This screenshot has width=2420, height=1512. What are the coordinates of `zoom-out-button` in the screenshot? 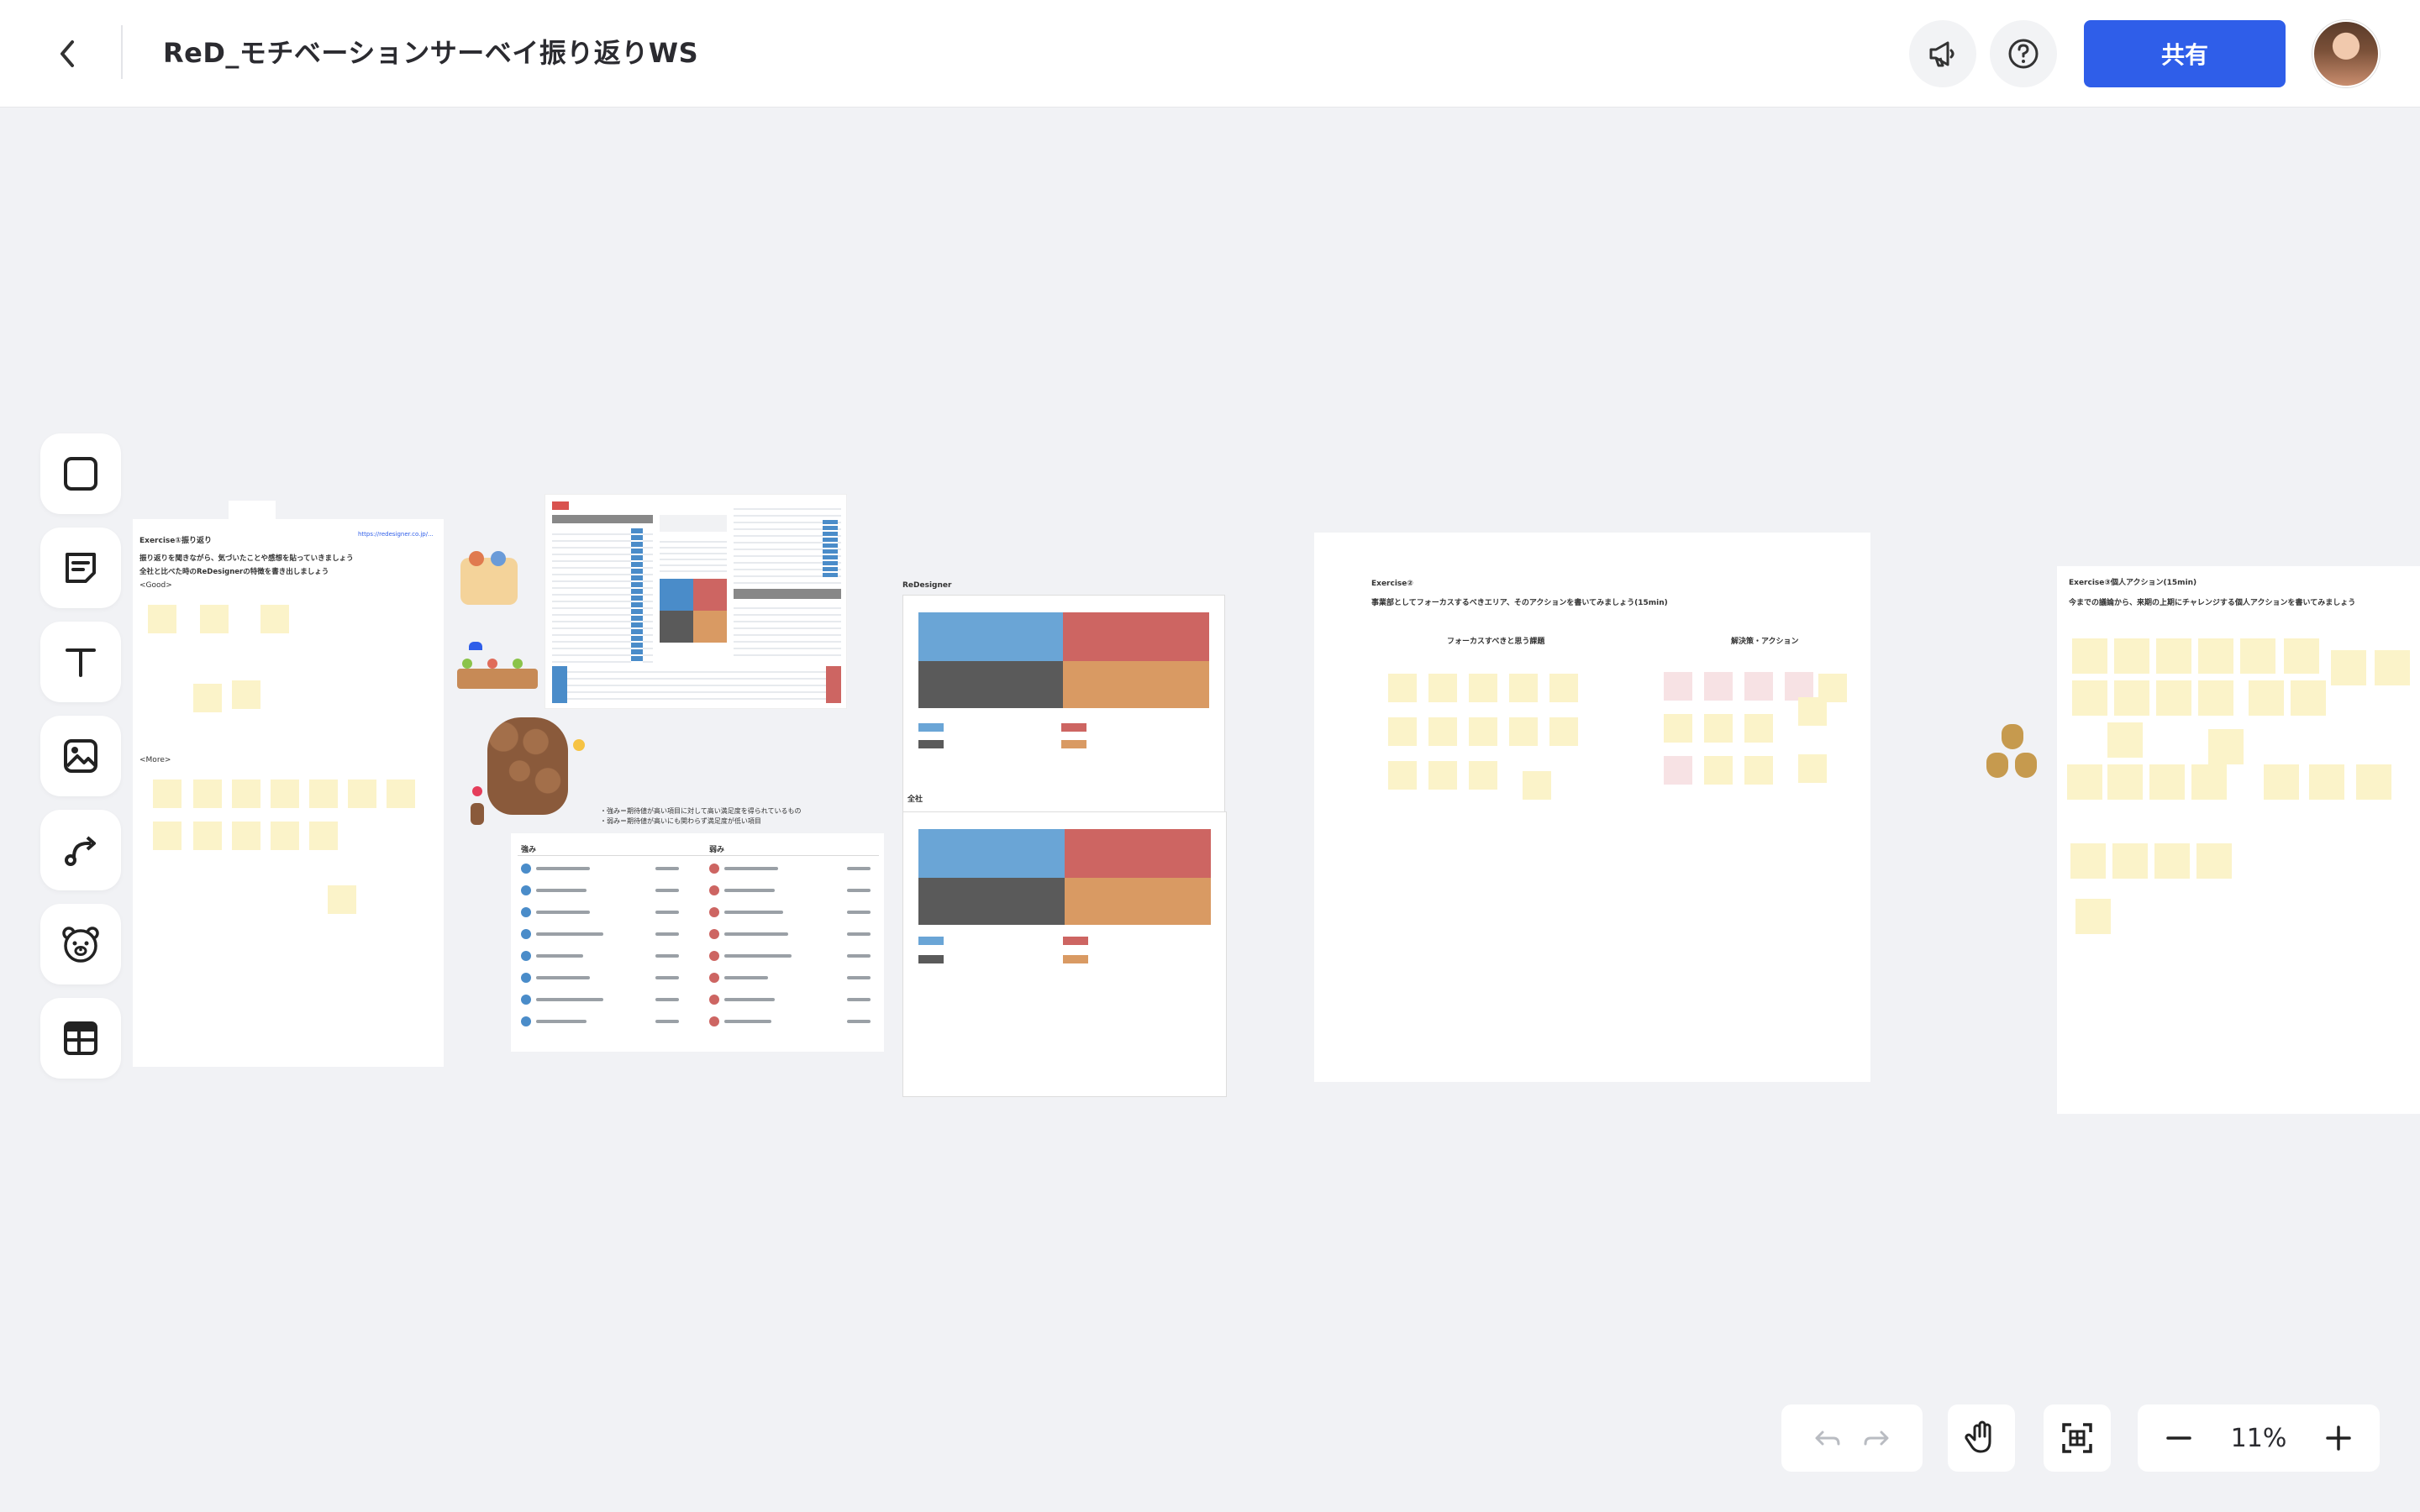 It's located at (2178, 1438).